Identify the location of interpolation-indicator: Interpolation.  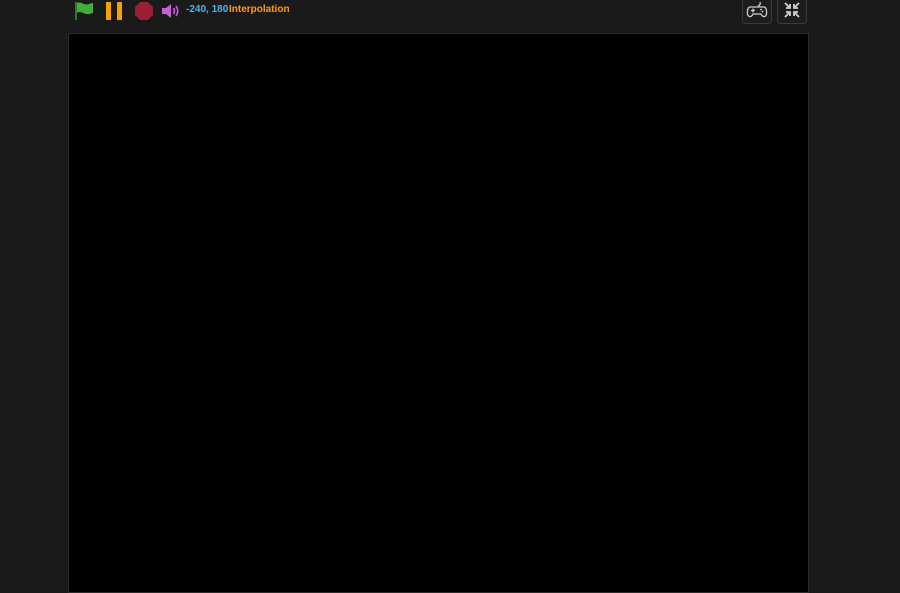
(259, 9).